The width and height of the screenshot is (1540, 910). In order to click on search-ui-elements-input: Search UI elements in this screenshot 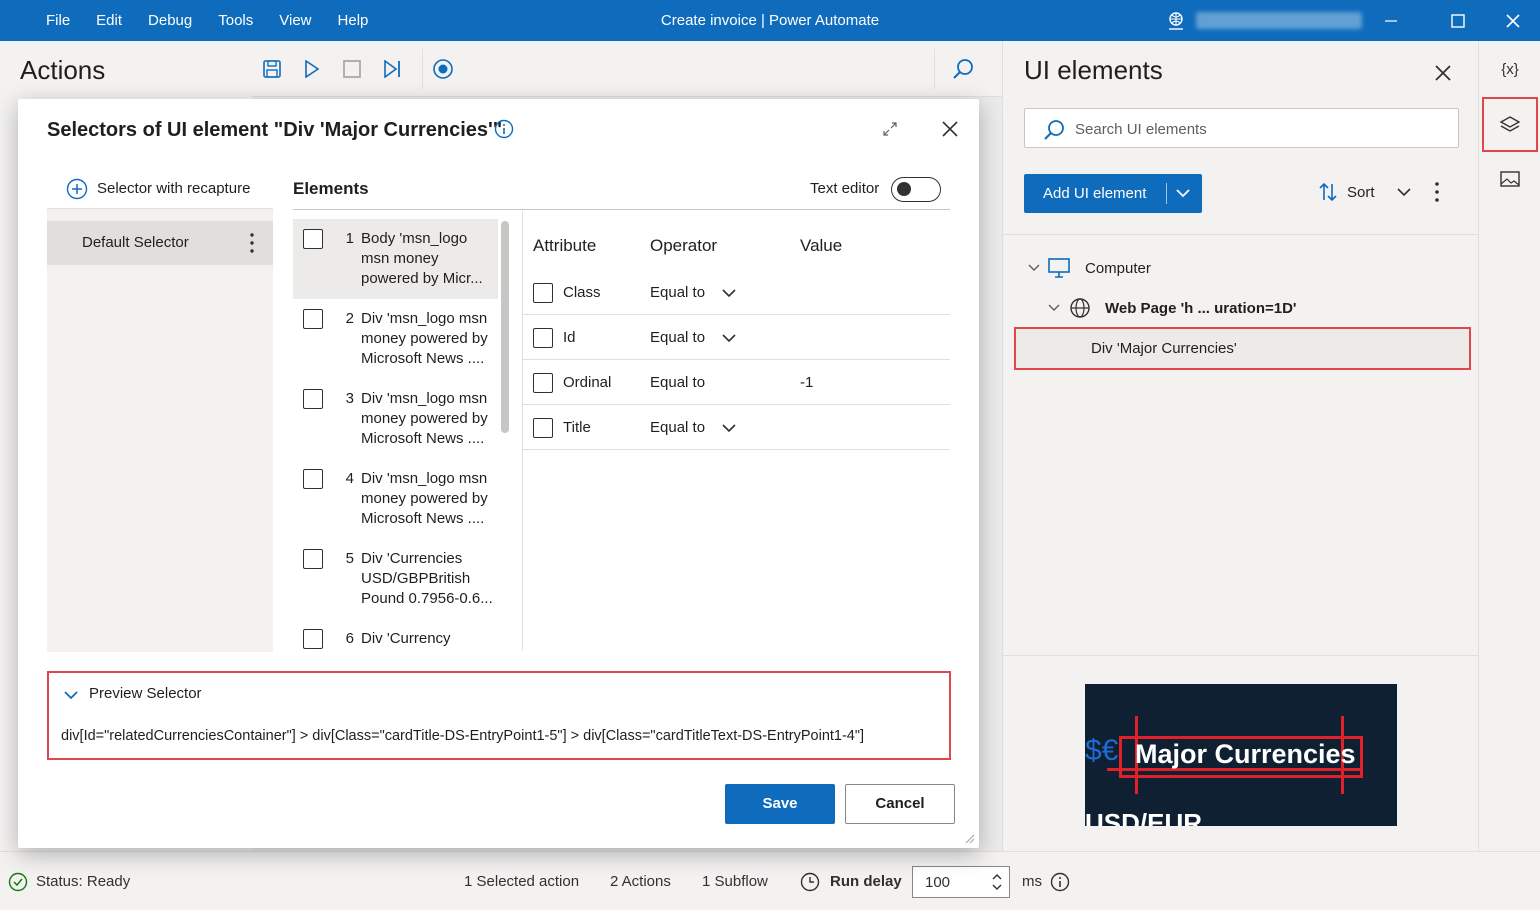, I will do `click(1241, 128)`.